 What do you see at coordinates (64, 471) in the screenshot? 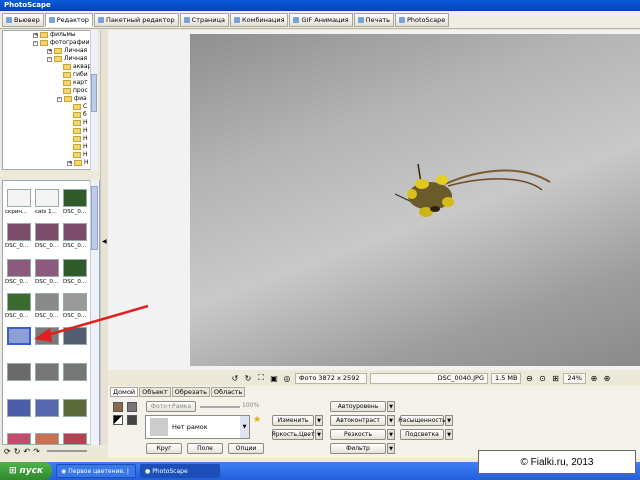
I see `browser-icon: ◉` at bounding box center [64, 471].